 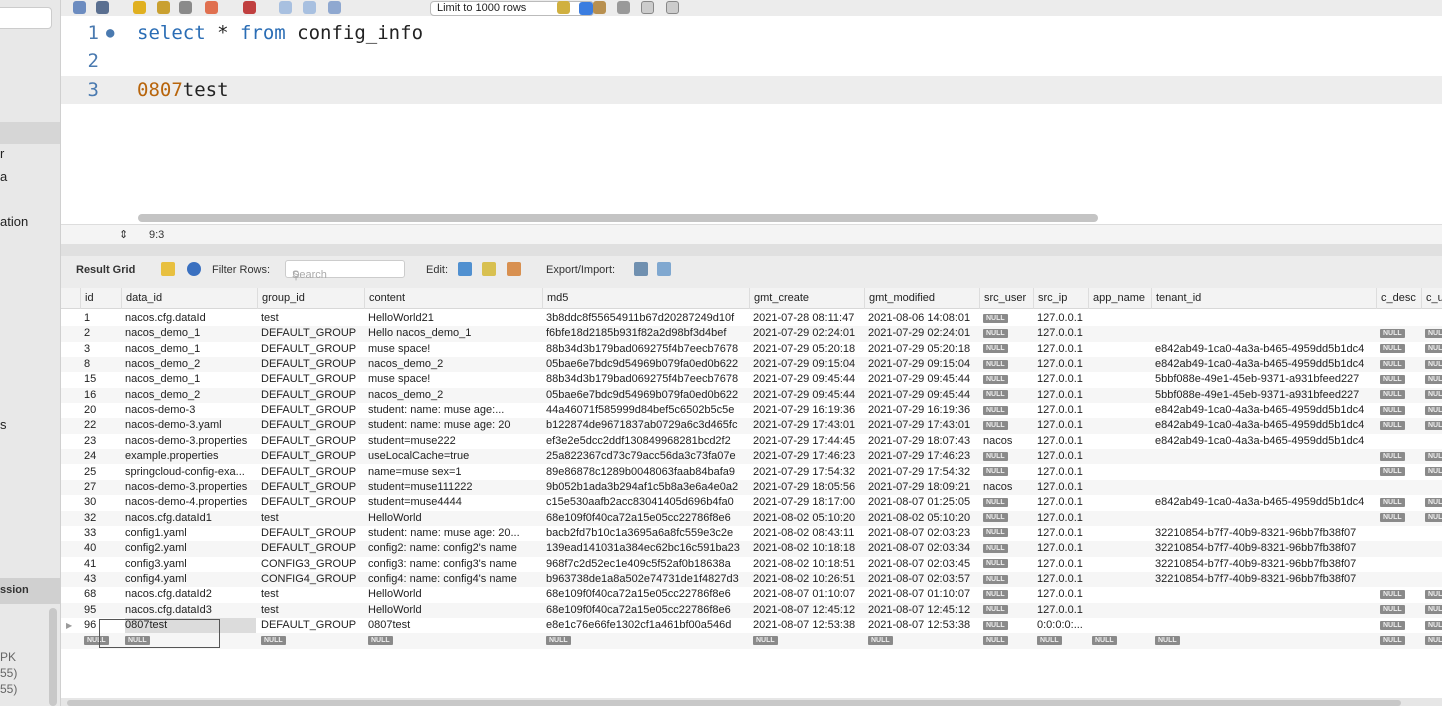 I want to click on cell-content: student=muse222, so click(x=454, y=441).